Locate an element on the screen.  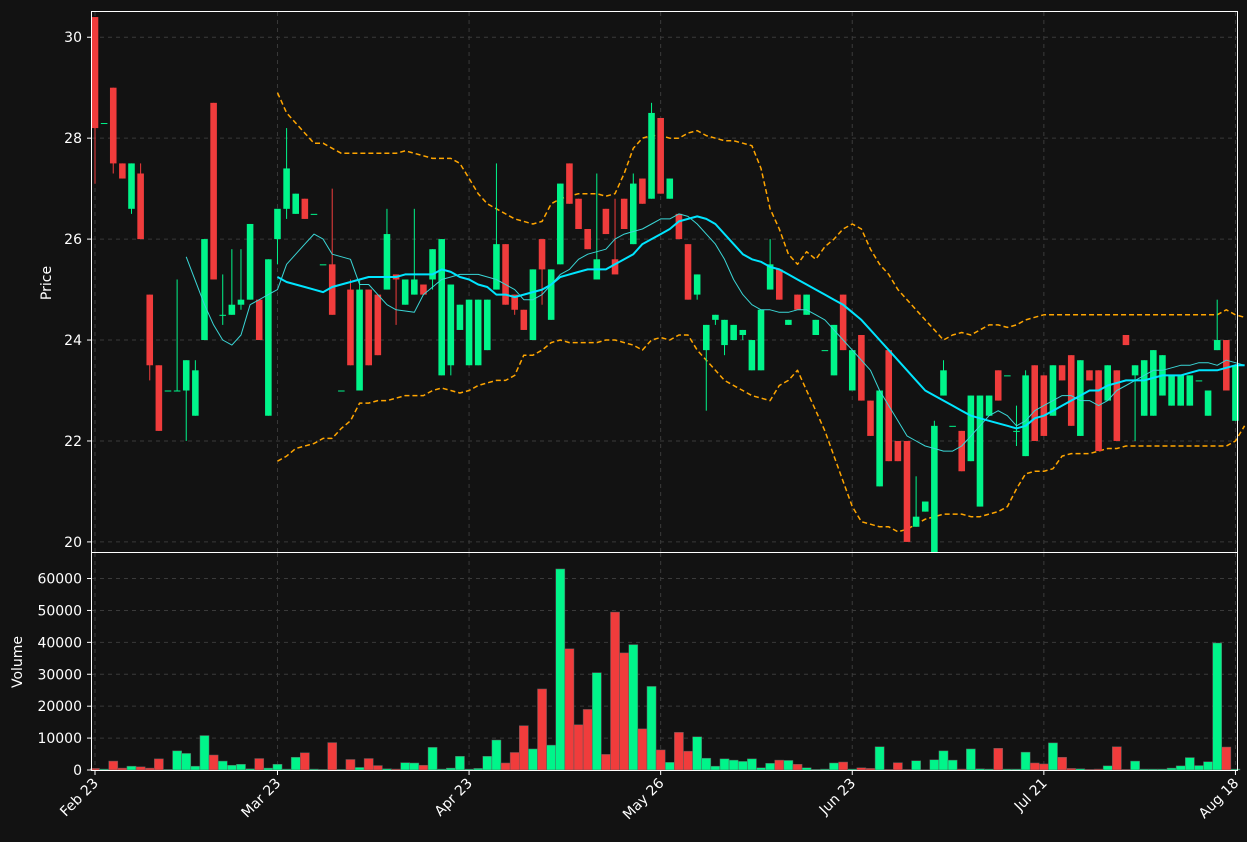
price-axis-title: Price is located at coordinates (47, 283).